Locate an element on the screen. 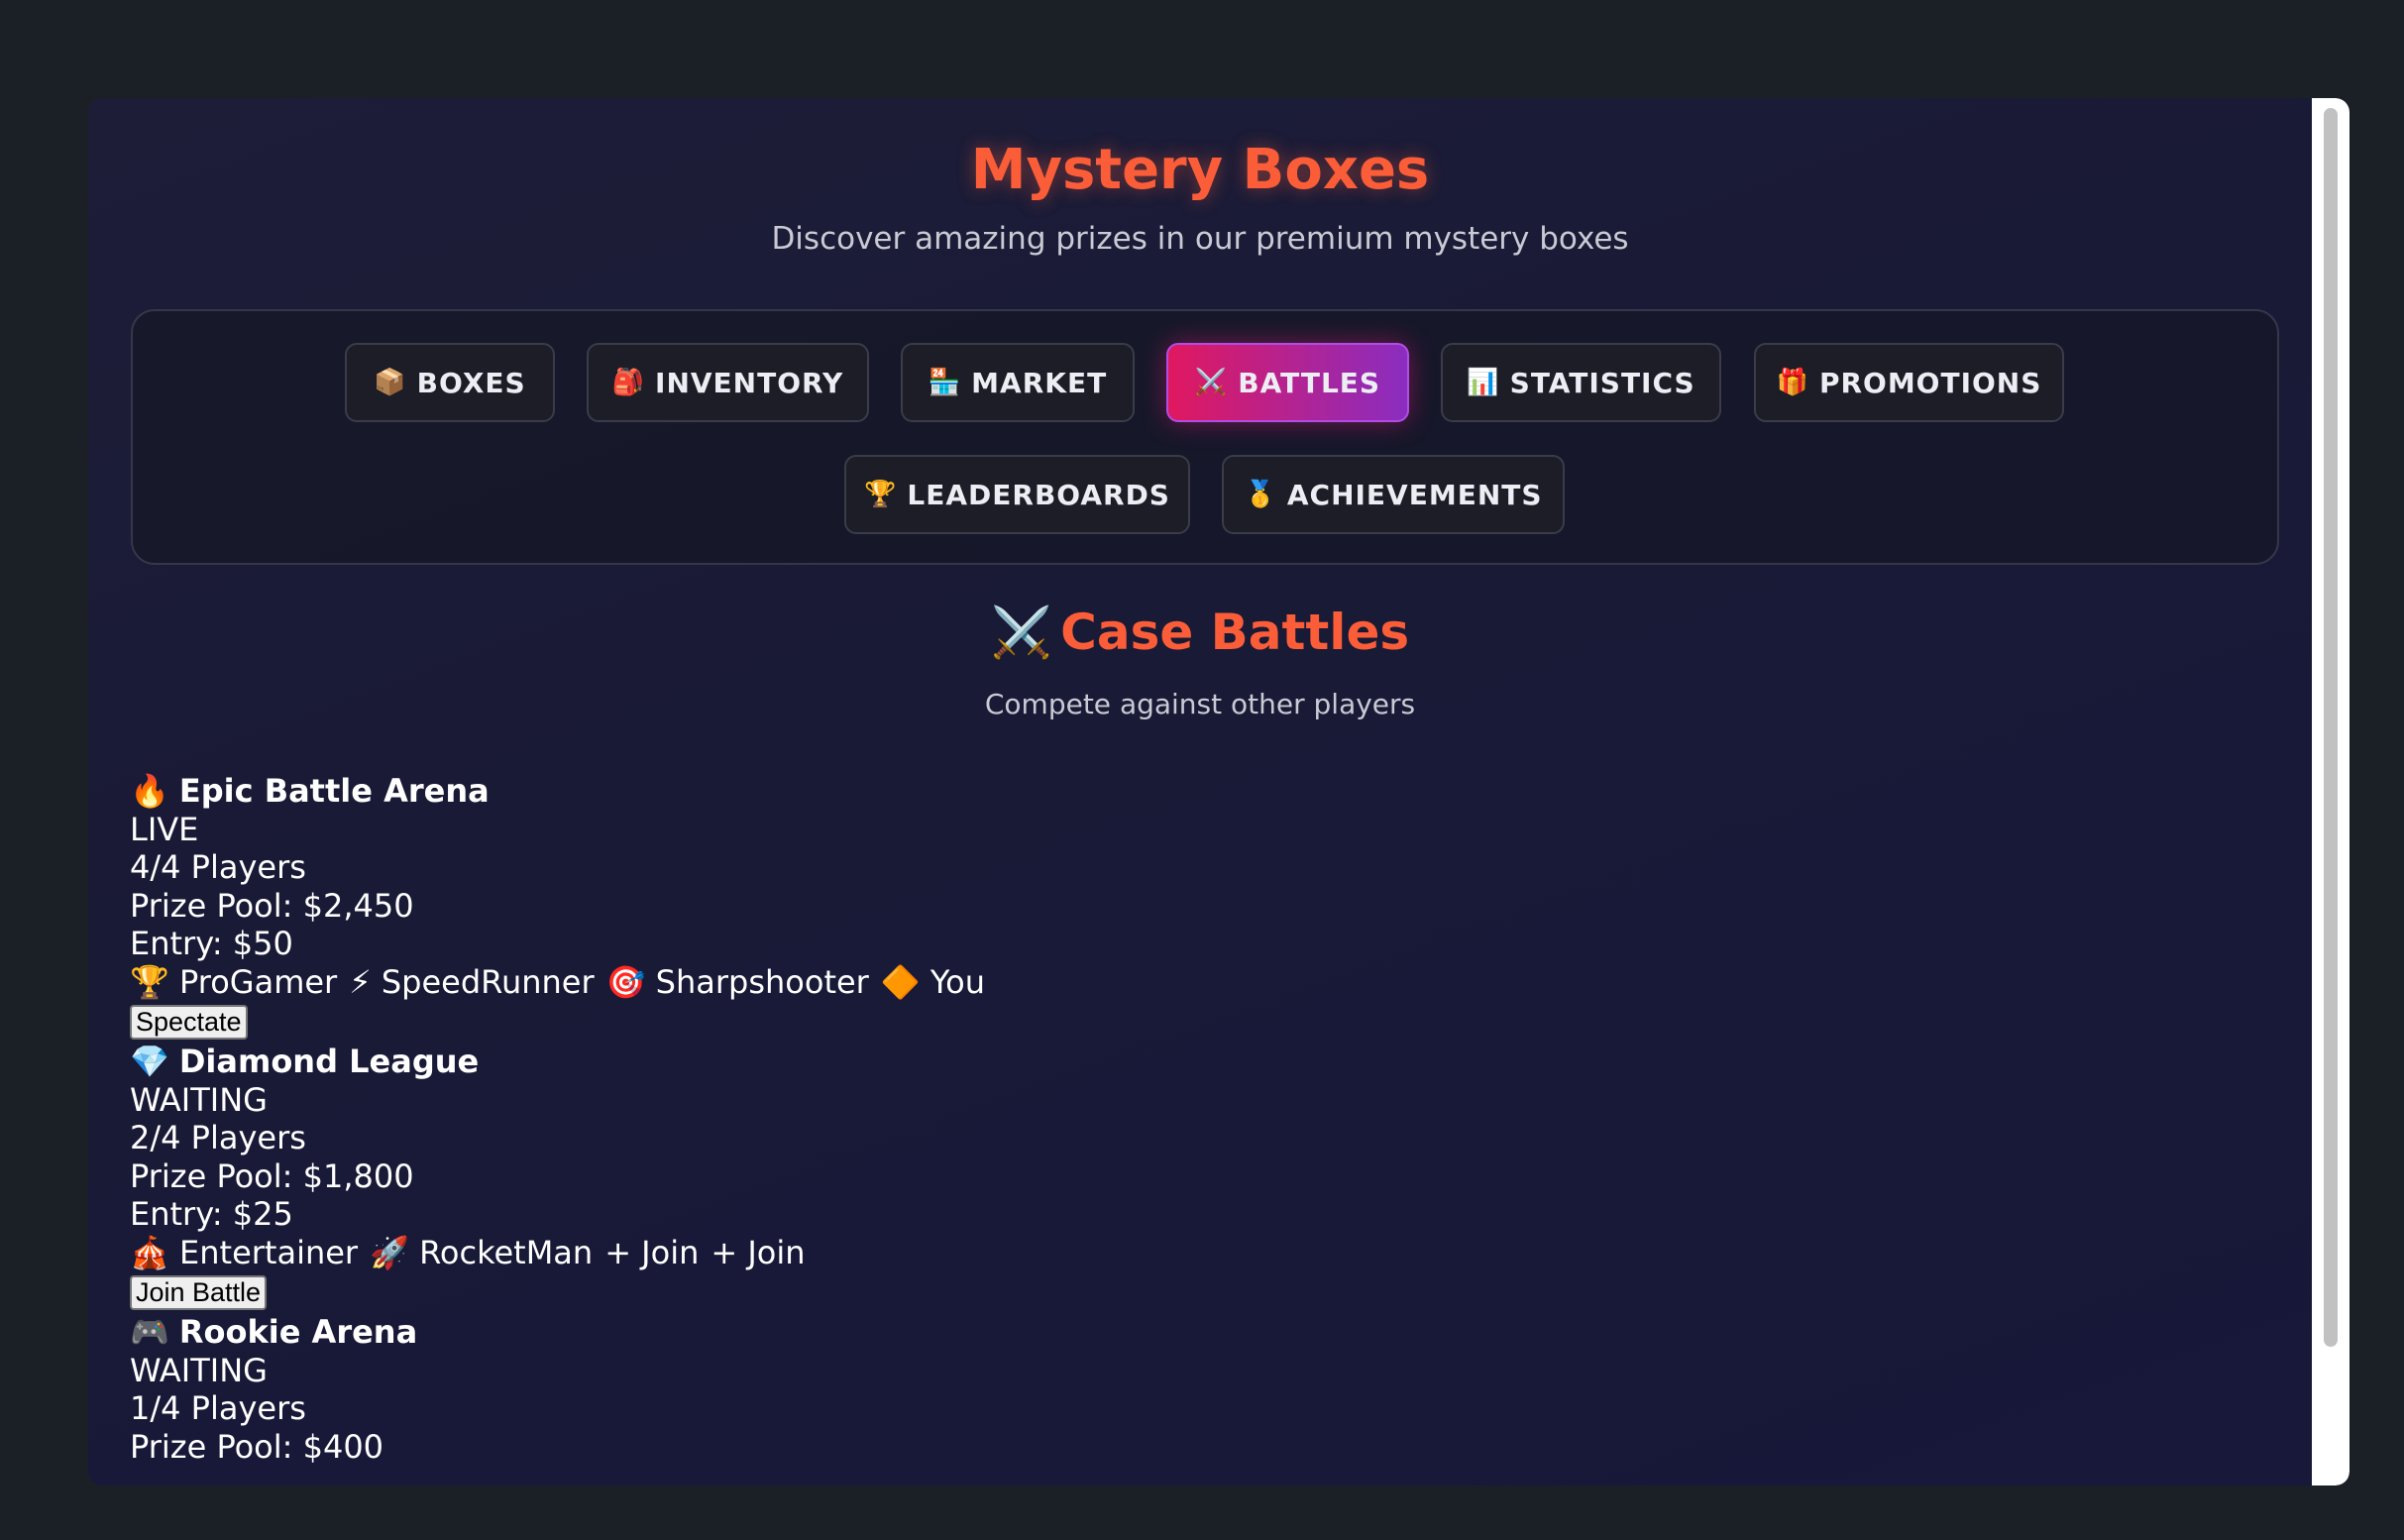 Image resolution: width=2404 pixels, height=1540 pixels. participant: 🎯 Sharpshooter is located at coordinates (737, 982).